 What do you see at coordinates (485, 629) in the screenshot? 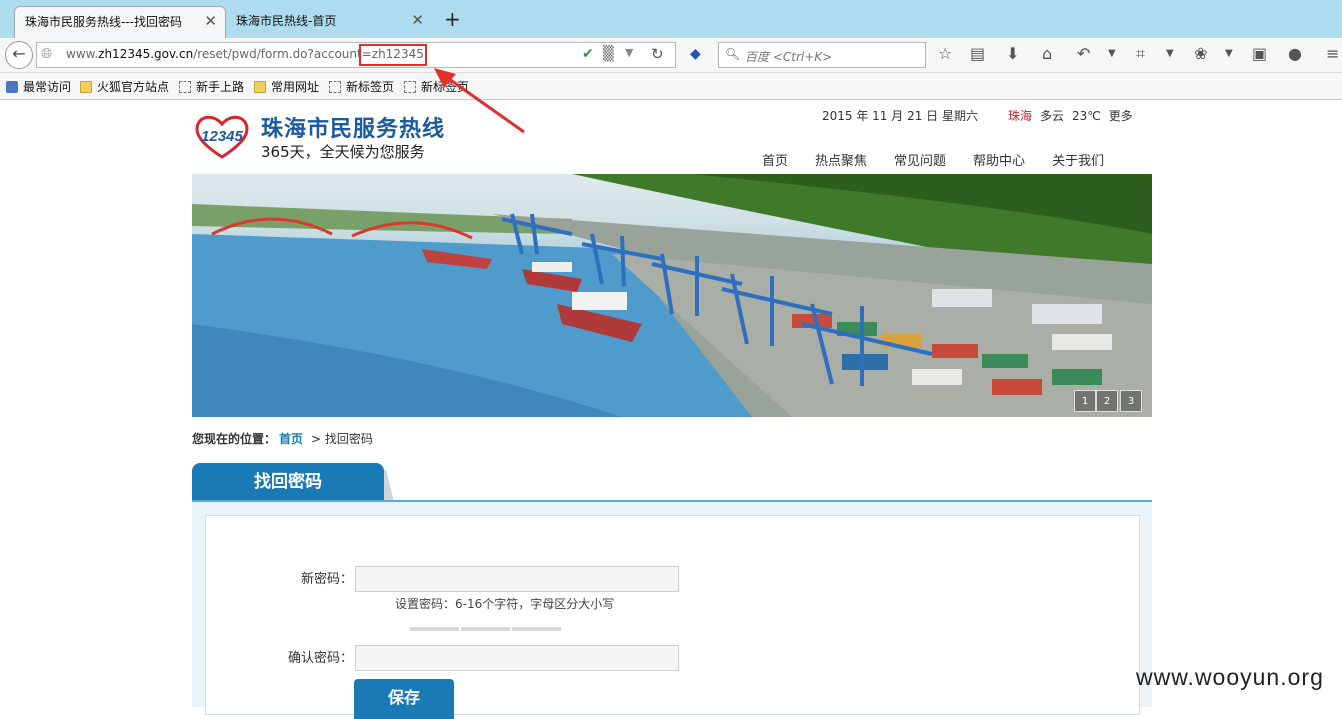
I see `strength-bar-medium` at bounding box center [485, 629].